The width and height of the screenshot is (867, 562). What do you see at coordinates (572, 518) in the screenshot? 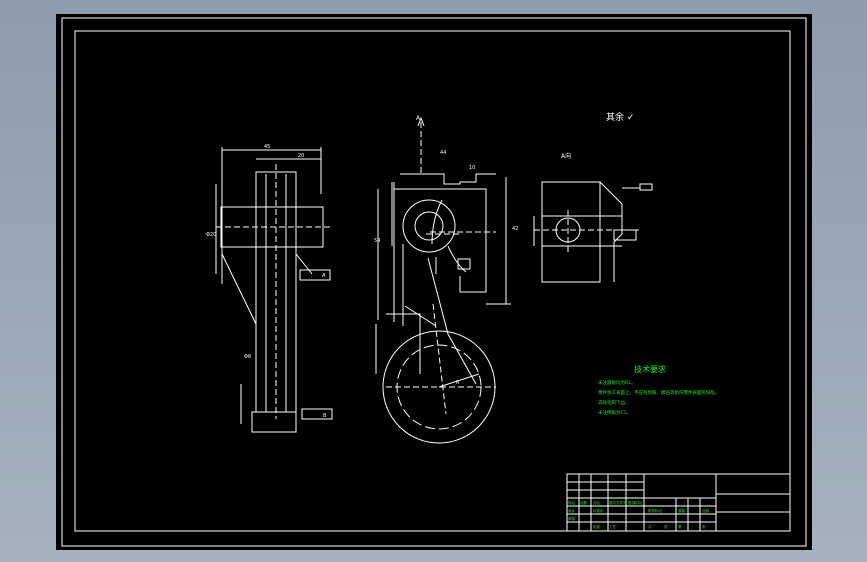
I see `tb-cell-11: 审核` at bounding box center [572, 518].